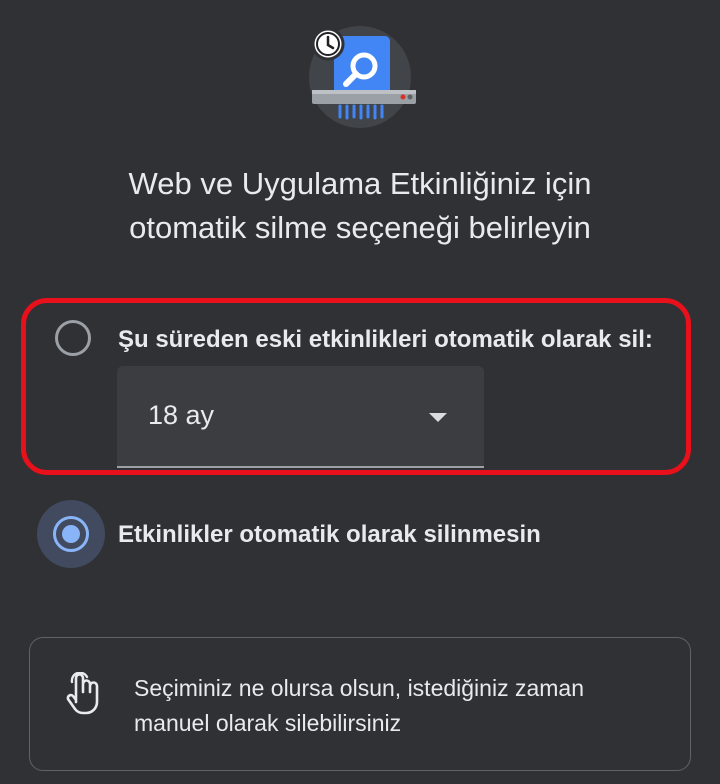 The image size is (720, 784). Describe the element at coordinates (360, 227) in the screenshot. I see `page-title-line2: otomatik silme seçeneği belirleyin` at that location.